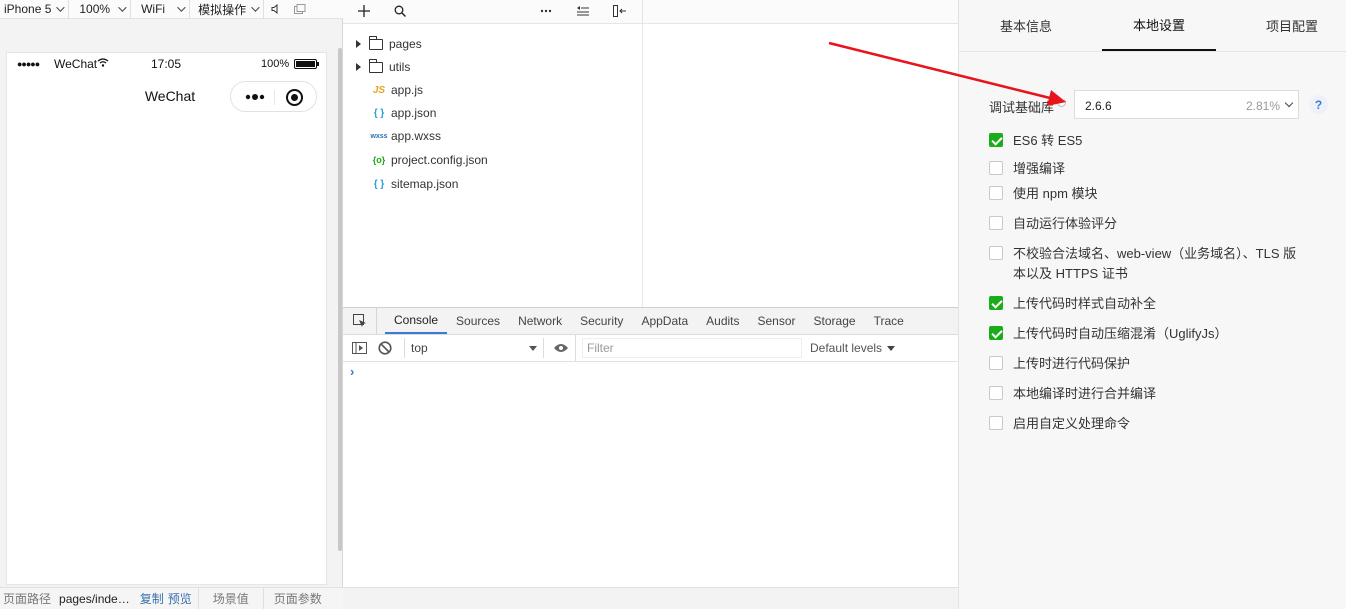  Describe the element at coordinates (1290, 25) in the screenshot. I see `tab-project-config: 项目配置` at that location.